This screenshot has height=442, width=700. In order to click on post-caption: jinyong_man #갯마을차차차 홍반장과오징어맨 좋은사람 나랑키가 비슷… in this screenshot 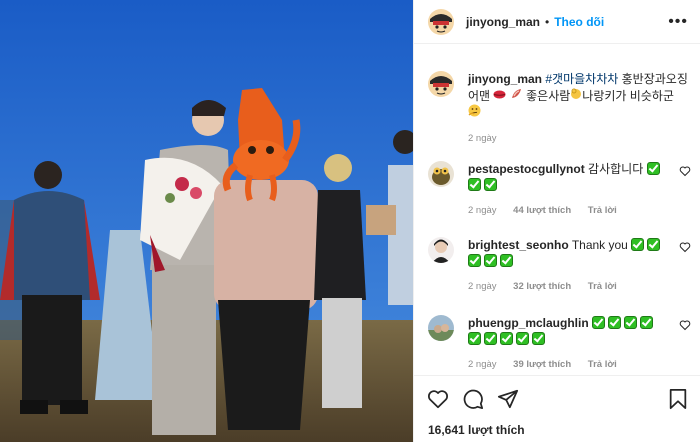, I will do `click(560, 109)`.